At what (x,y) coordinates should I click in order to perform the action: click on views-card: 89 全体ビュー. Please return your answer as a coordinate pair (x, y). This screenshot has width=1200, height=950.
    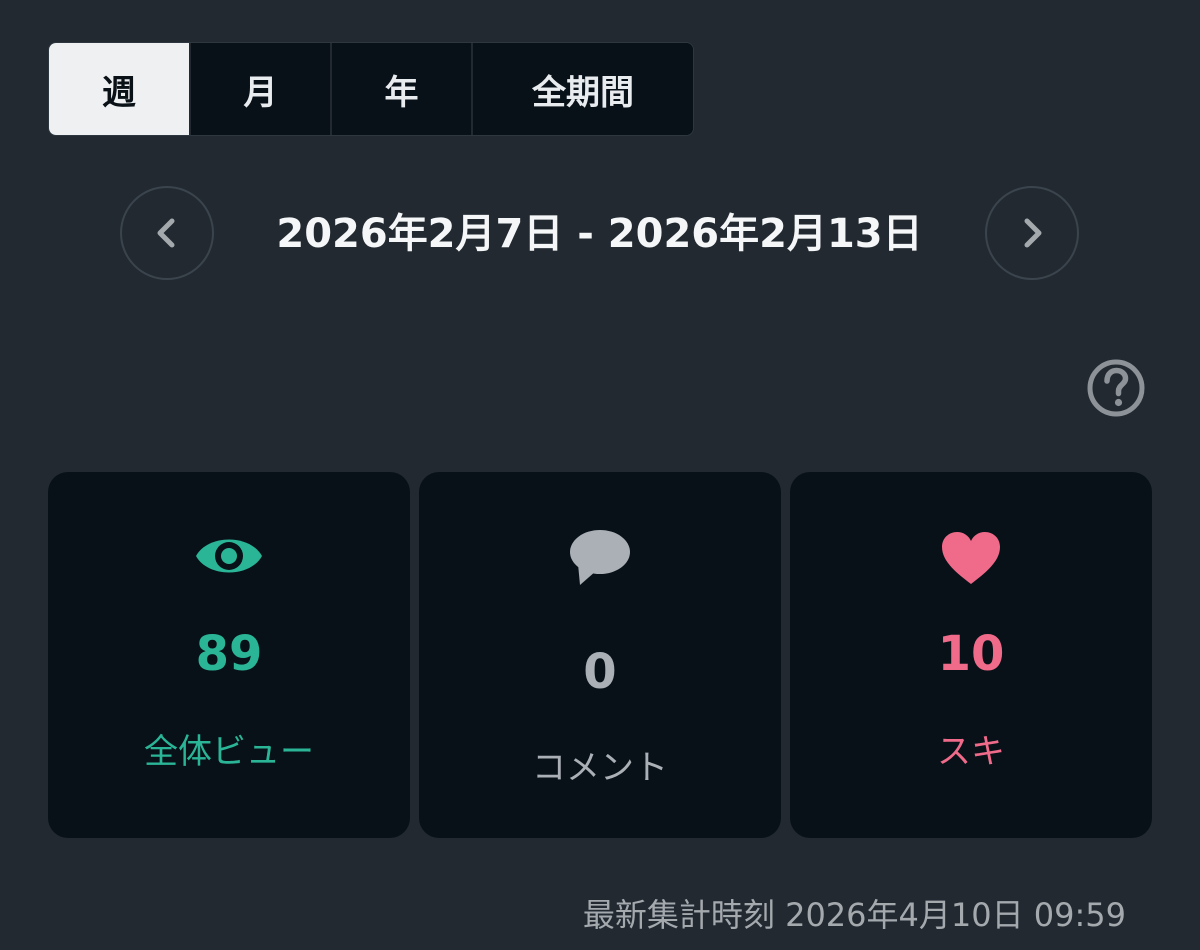
    Looking at the image, I should click on (229, 655).